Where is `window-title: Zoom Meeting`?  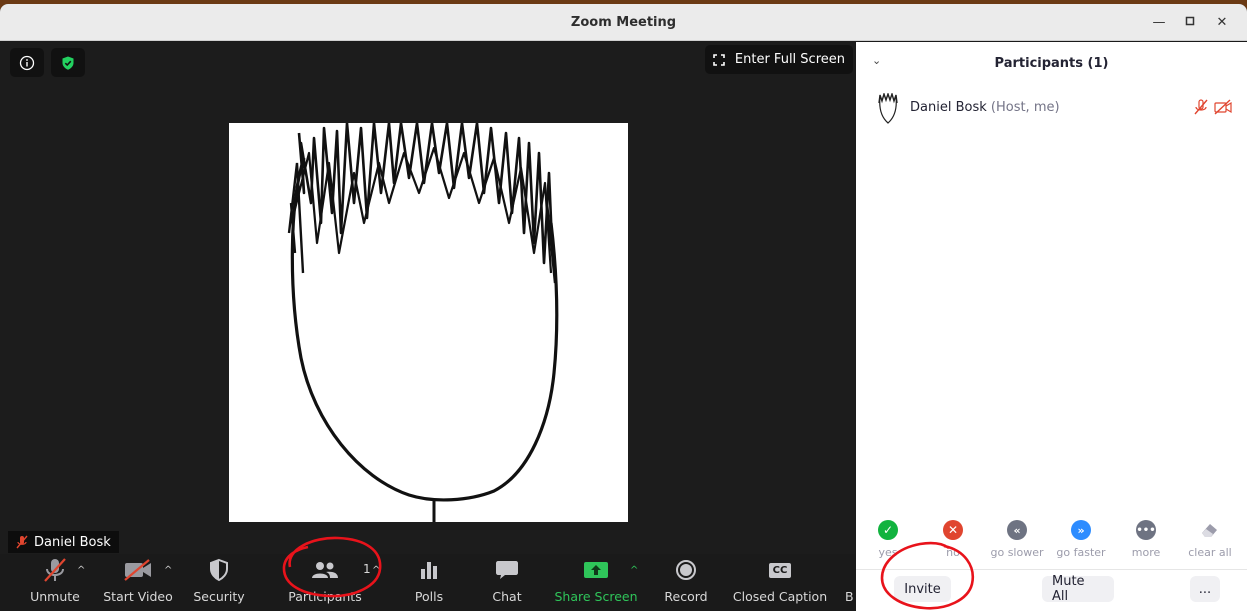 window-title: Zoom Meeting is located at coordinates (623, 22).